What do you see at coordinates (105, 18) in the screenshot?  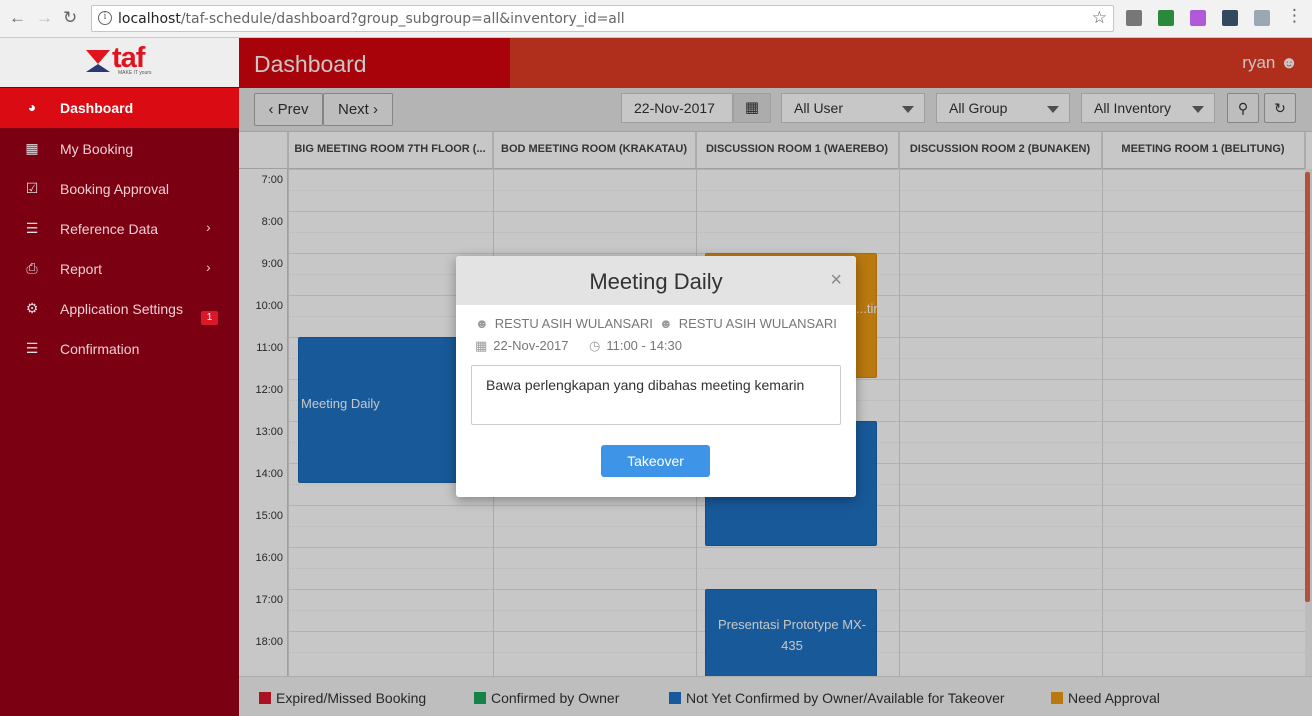 I see `site-info-icon: i` at bounding box center [105, 18].